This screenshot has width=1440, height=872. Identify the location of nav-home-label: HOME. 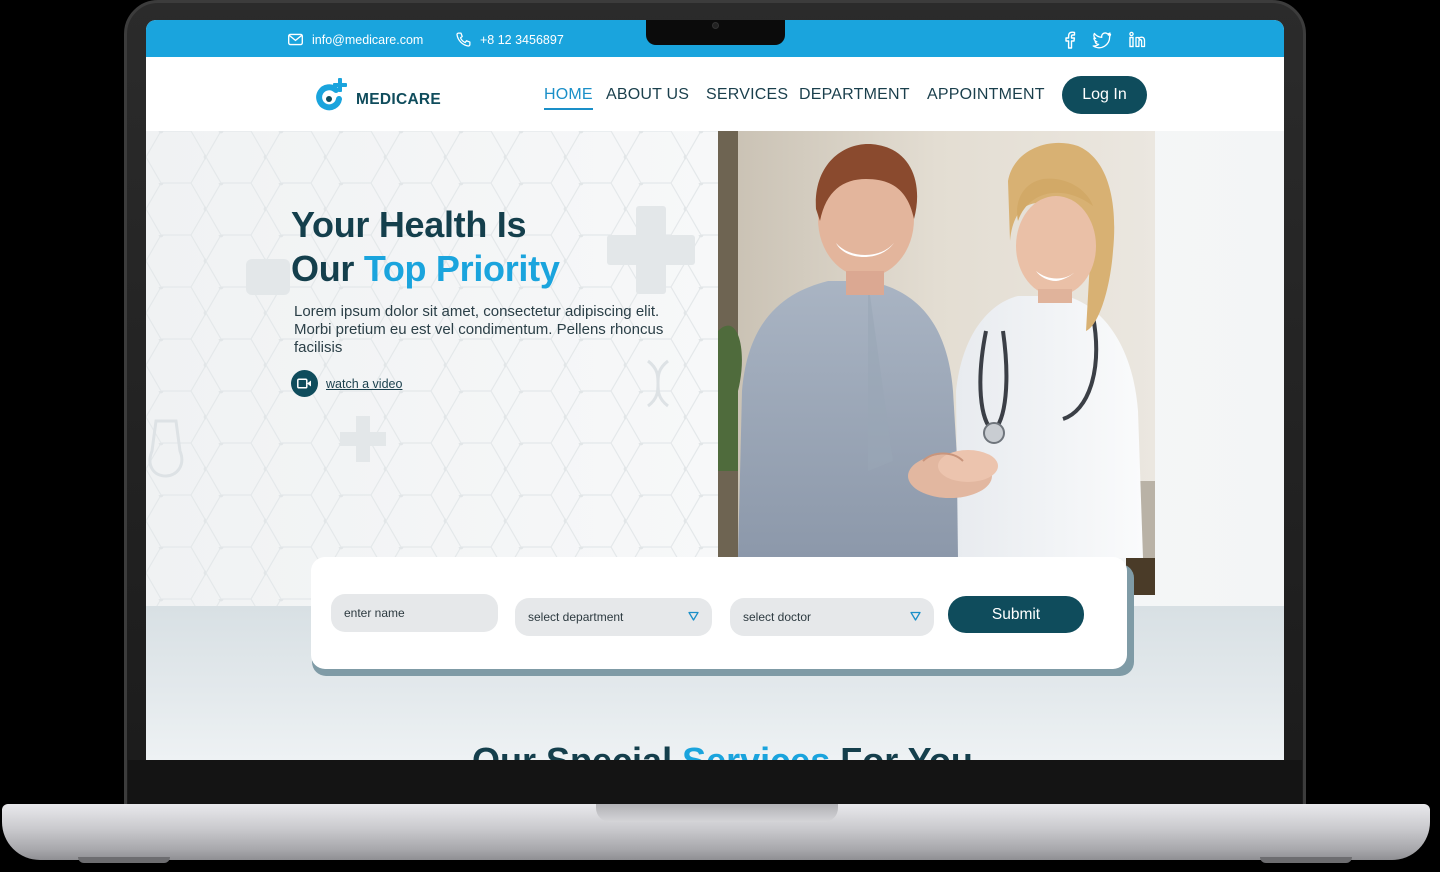
(568, 94).